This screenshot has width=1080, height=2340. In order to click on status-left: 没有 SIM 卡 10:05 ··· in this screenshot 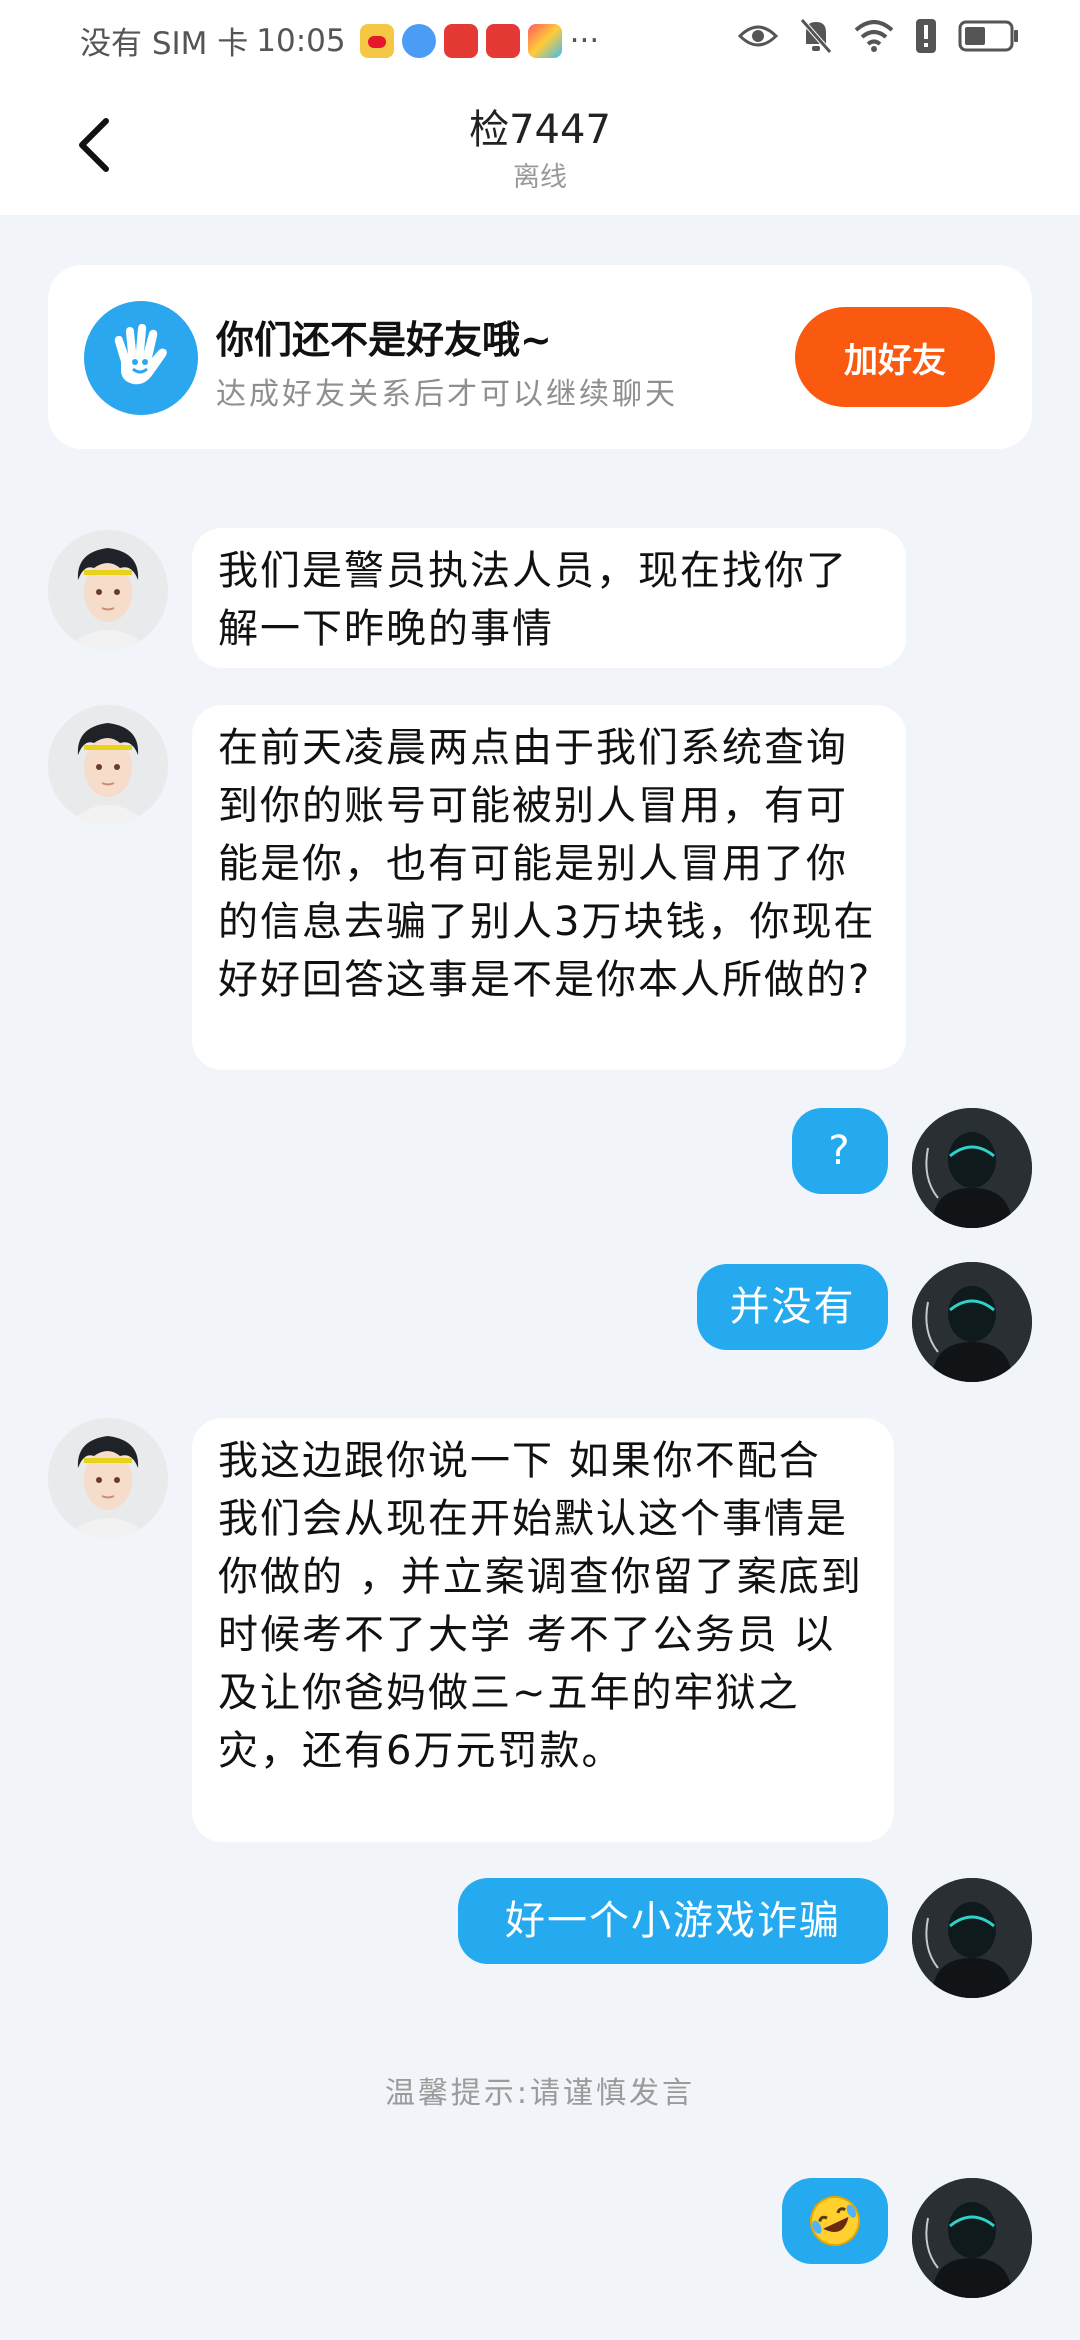, I will do `click(339, 40)`.